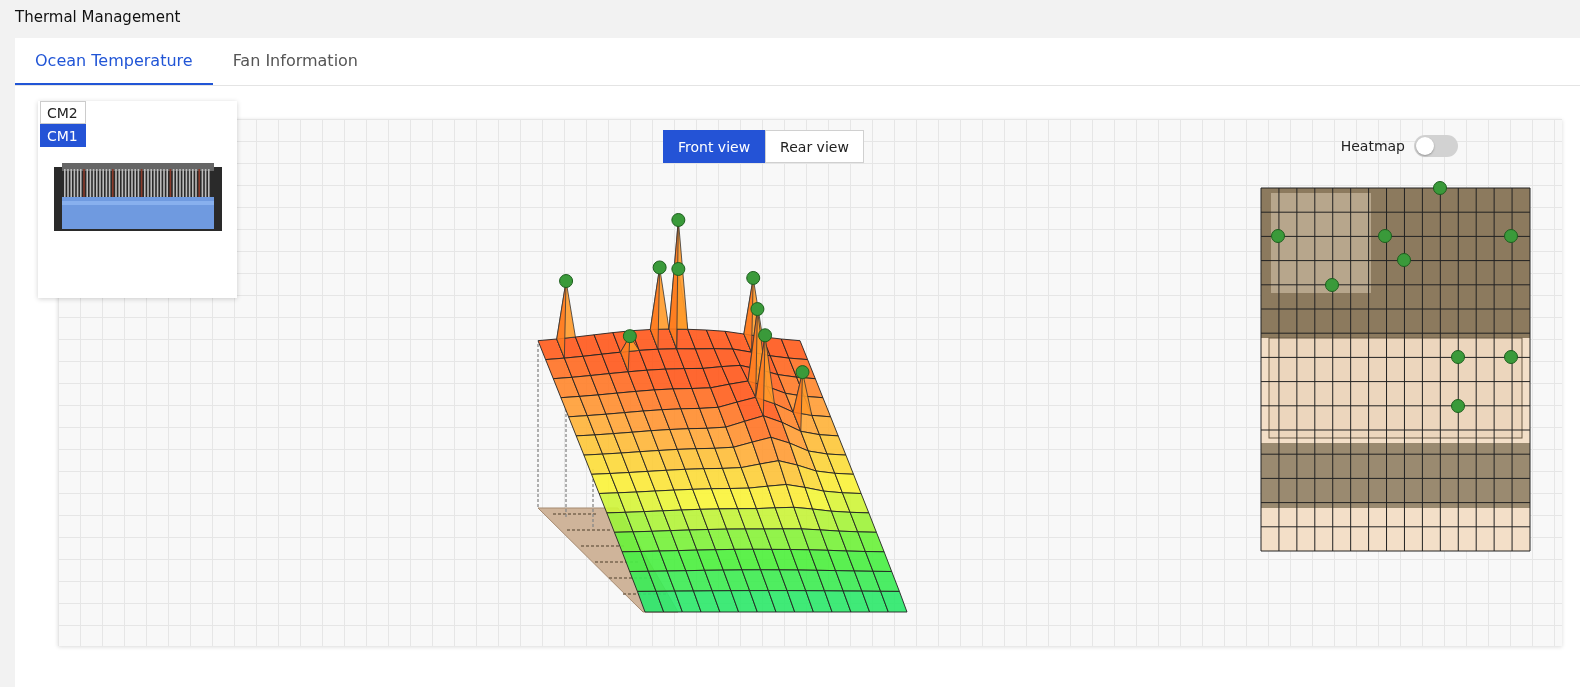  Describe the element at coordinates (814, 146) in the screenshot. I see `view-button: Rear view` at that location.